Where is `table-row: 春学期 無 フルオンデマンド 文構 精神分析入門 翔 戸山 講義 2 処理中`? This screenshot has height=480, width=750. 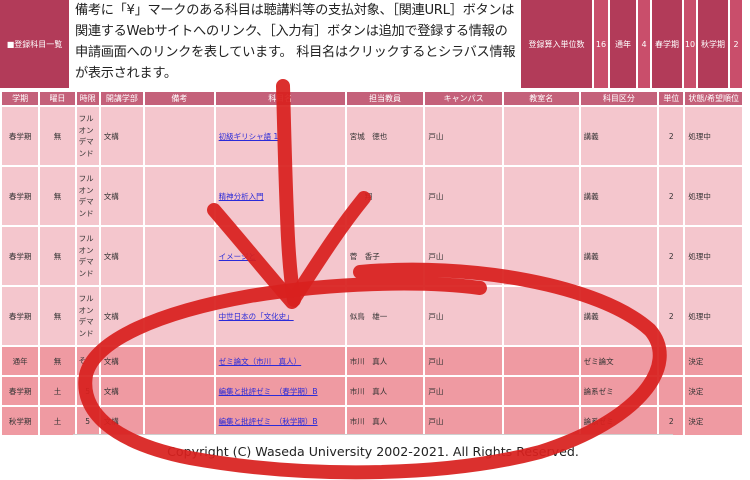
table-row: 春学期 無 フルオンデマンド 文構 精神分析入門 翔 戸山 講義 2 処理中 is located at coordinates (372, 196).